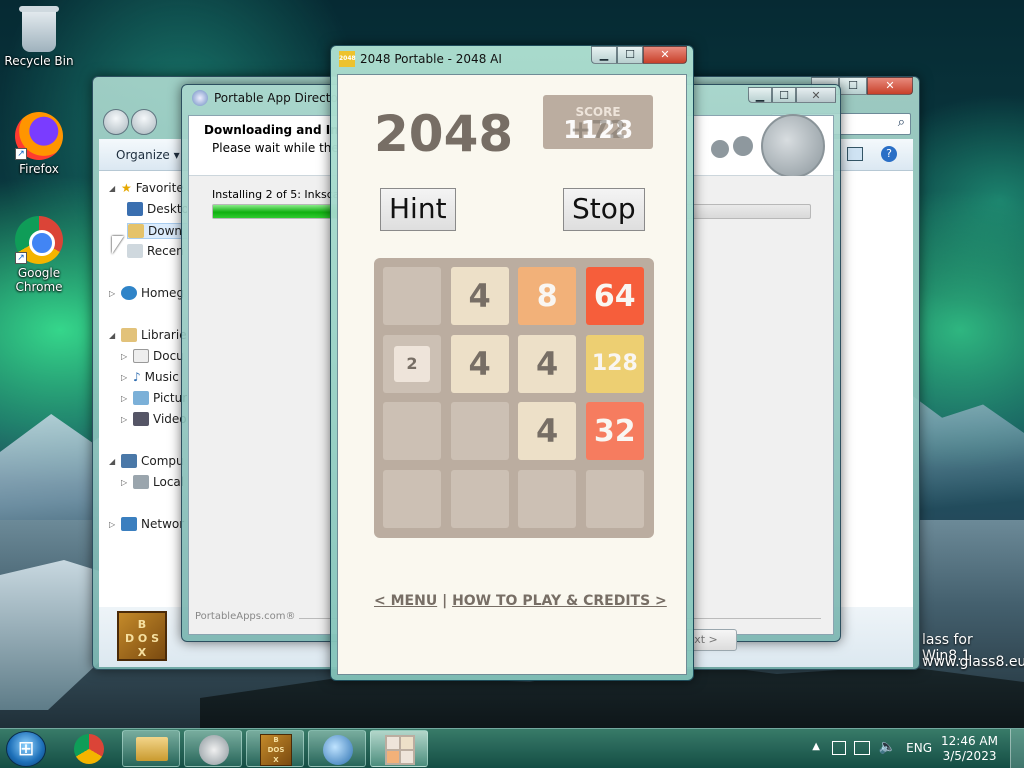 This screenshot has height=768, width=1024. I want to click on tile-8: 8, so click(547, 296).